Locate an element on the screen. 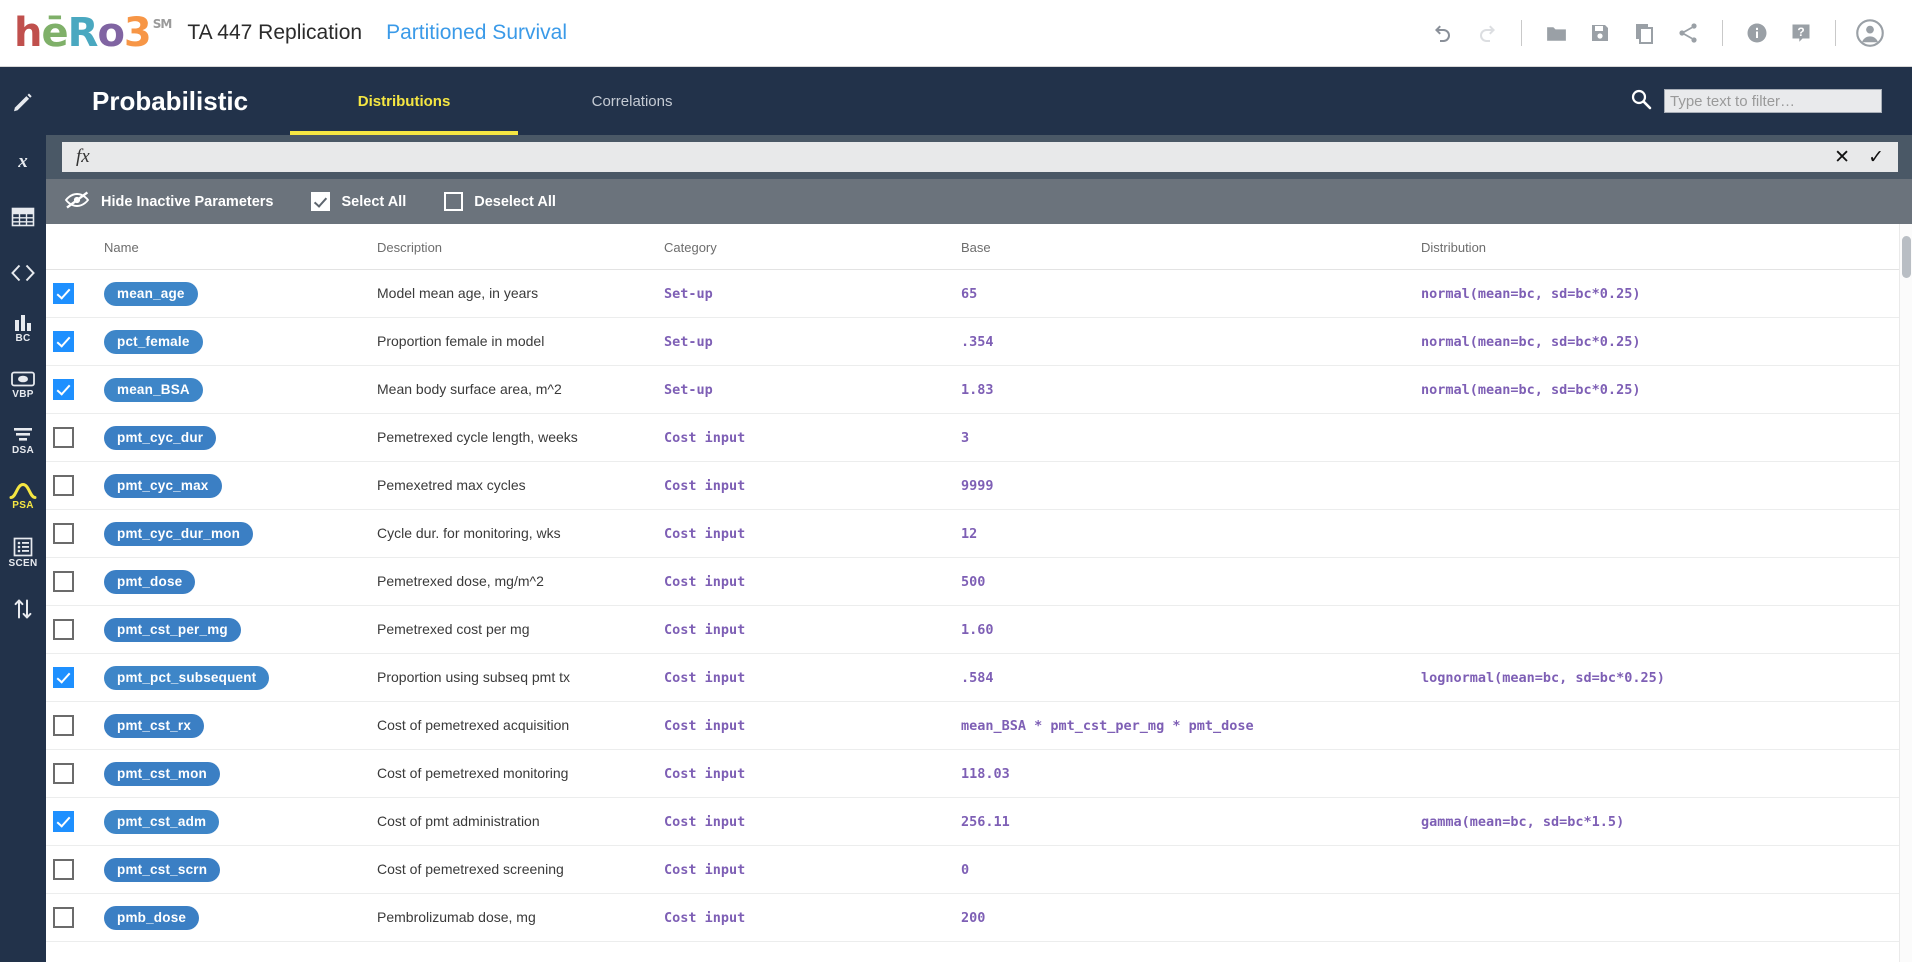 Image resolution: width=1912 pixels, height=962 pixels. parameter-base-value: .584 is located at coordinates (977, 678).